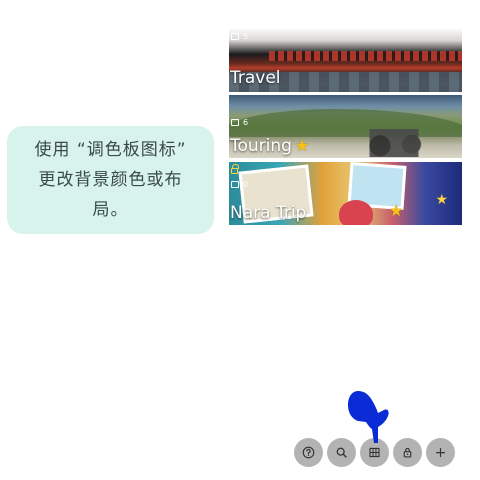 This screenshot has height=480, width=480. What do you see at coordinates (345, 194) in the screenshot?
I see `album-card-nara-trip: ★ 0 Nara Trip ★` at bounding box center [345, 194].